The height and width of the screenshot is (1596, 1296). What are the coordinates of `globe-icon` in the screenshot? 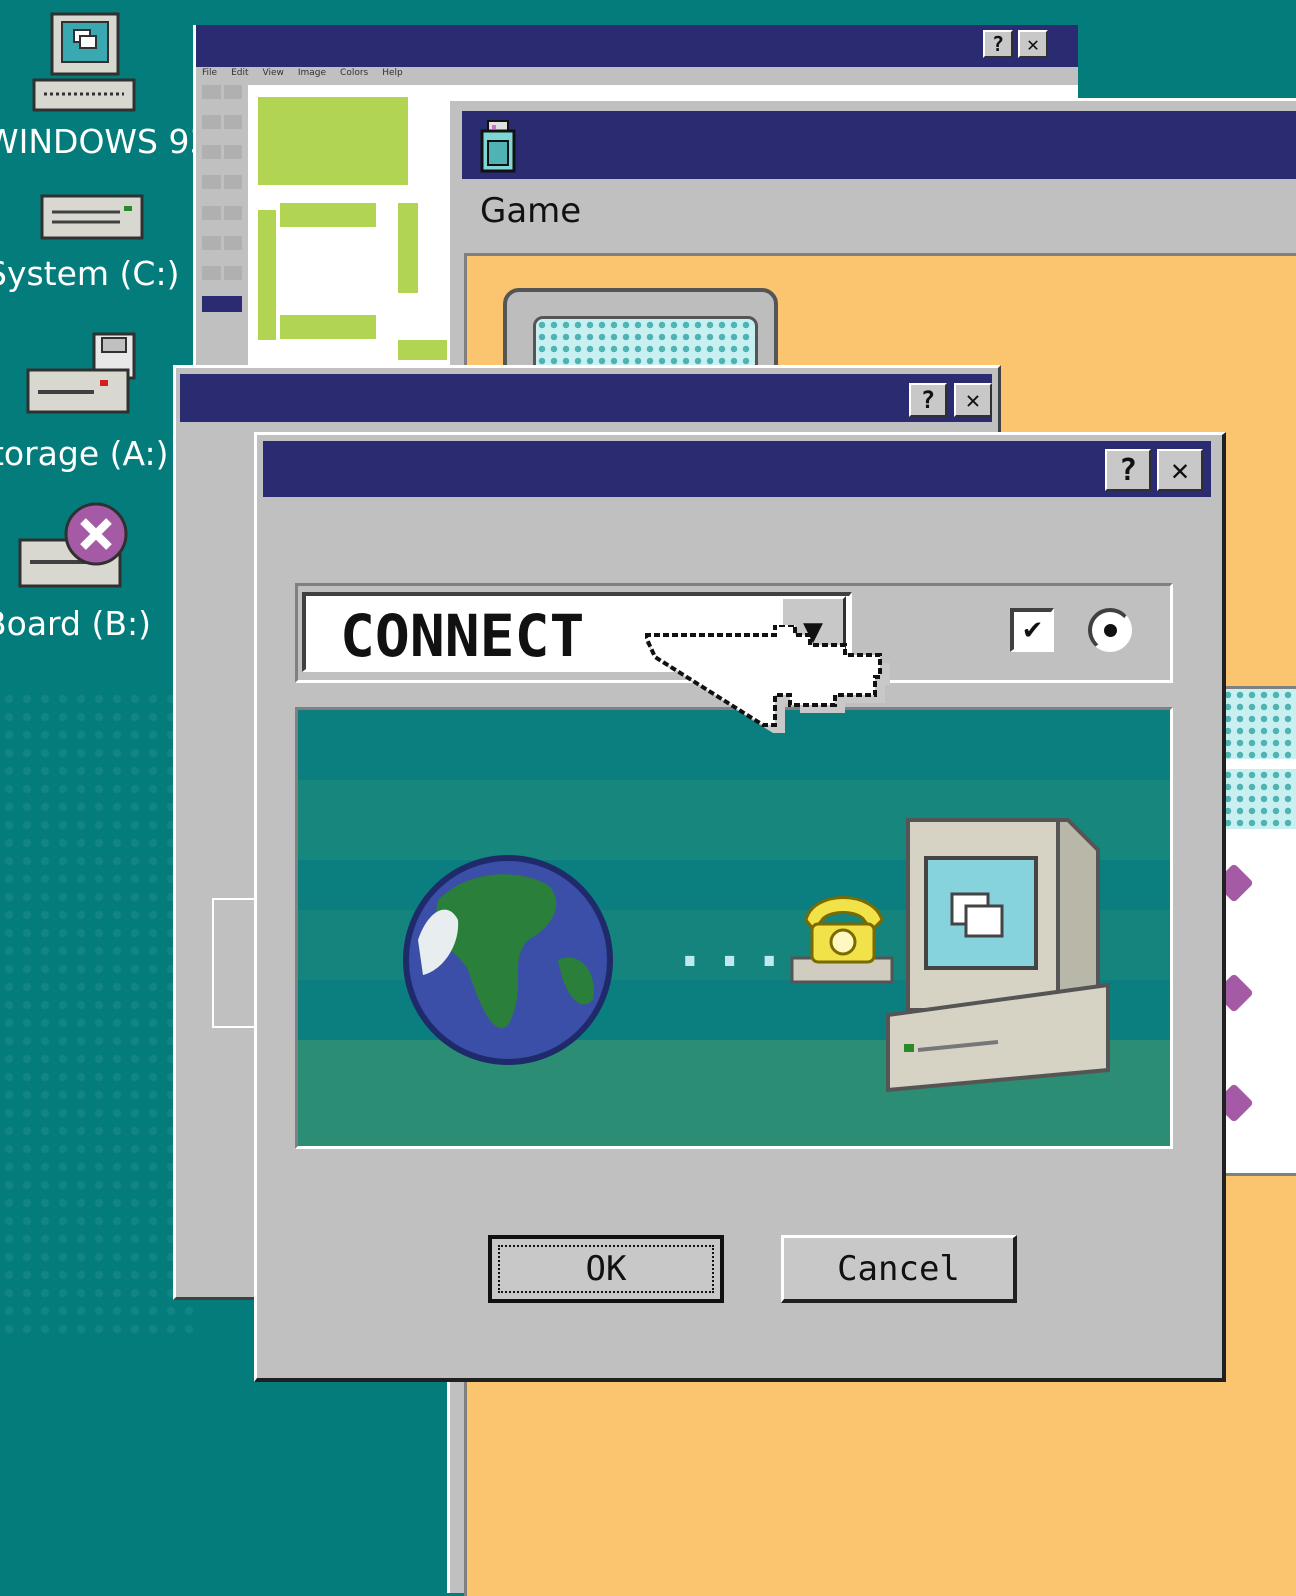 It's located at (508, 960).